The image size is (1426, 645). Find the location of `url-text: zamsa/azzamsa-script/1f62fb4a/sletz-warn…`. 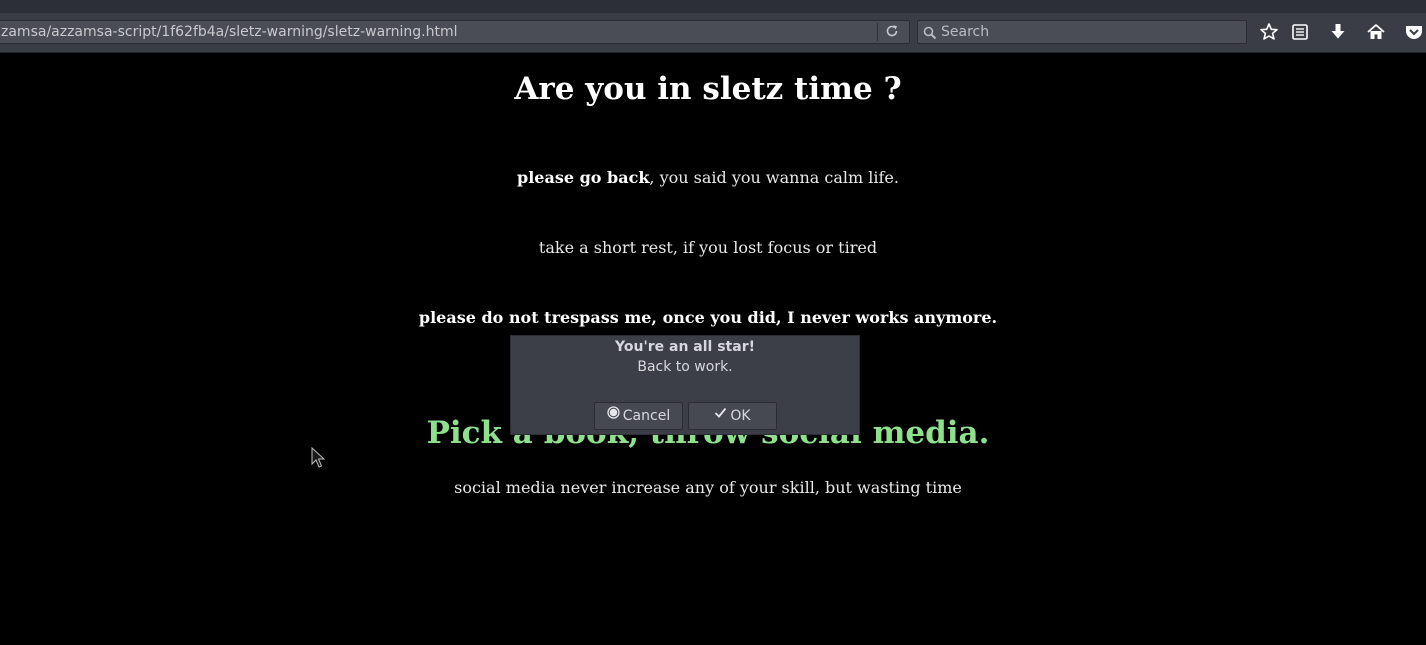

url-text: zamsa/azzamsa-script/1f62fb4a/sletz-warn… is located at coordinates (229, 32).